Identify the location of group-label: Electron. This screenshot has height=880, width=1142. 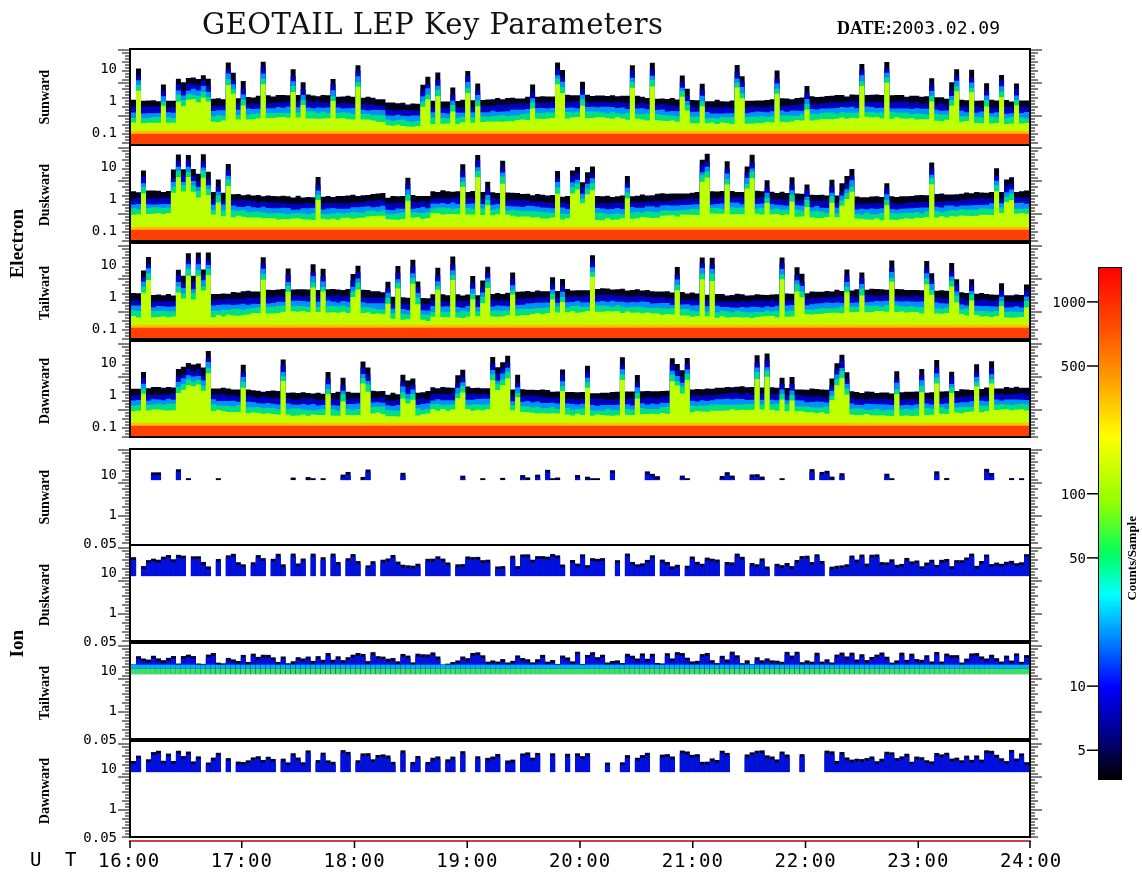
(17, 244).